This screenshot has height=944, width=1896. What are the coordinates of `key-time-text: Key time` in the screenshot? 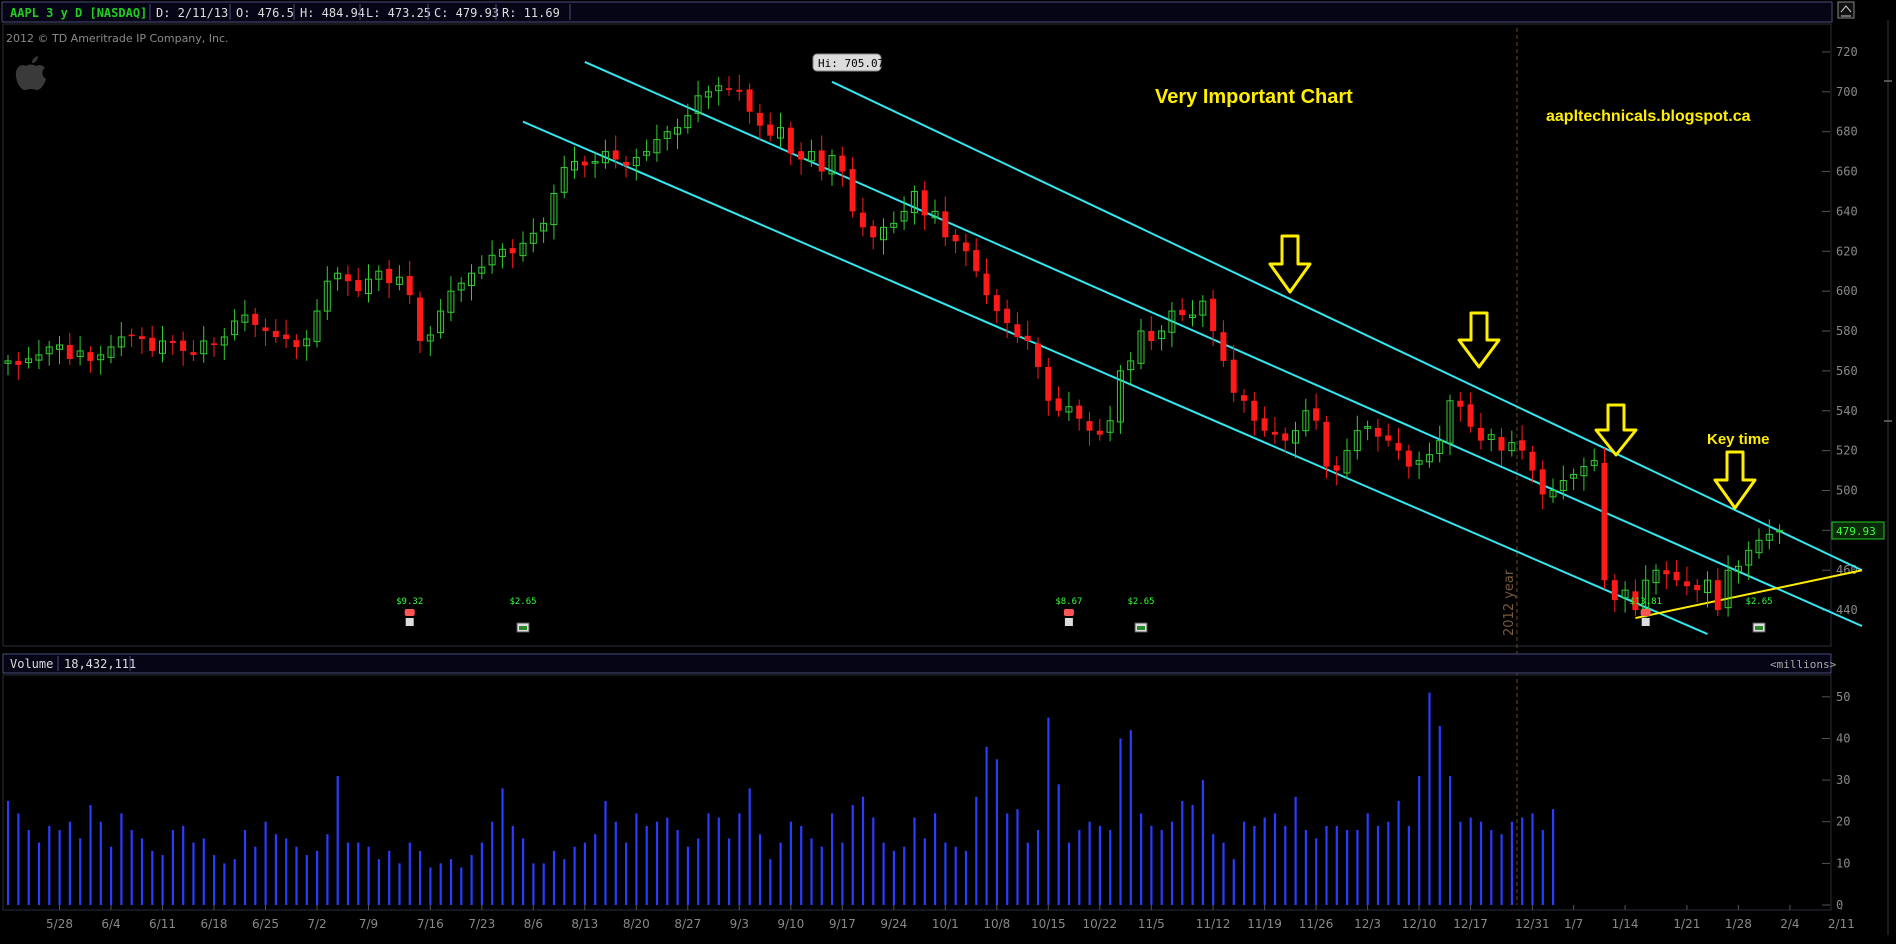 It's located at (1738, 439).